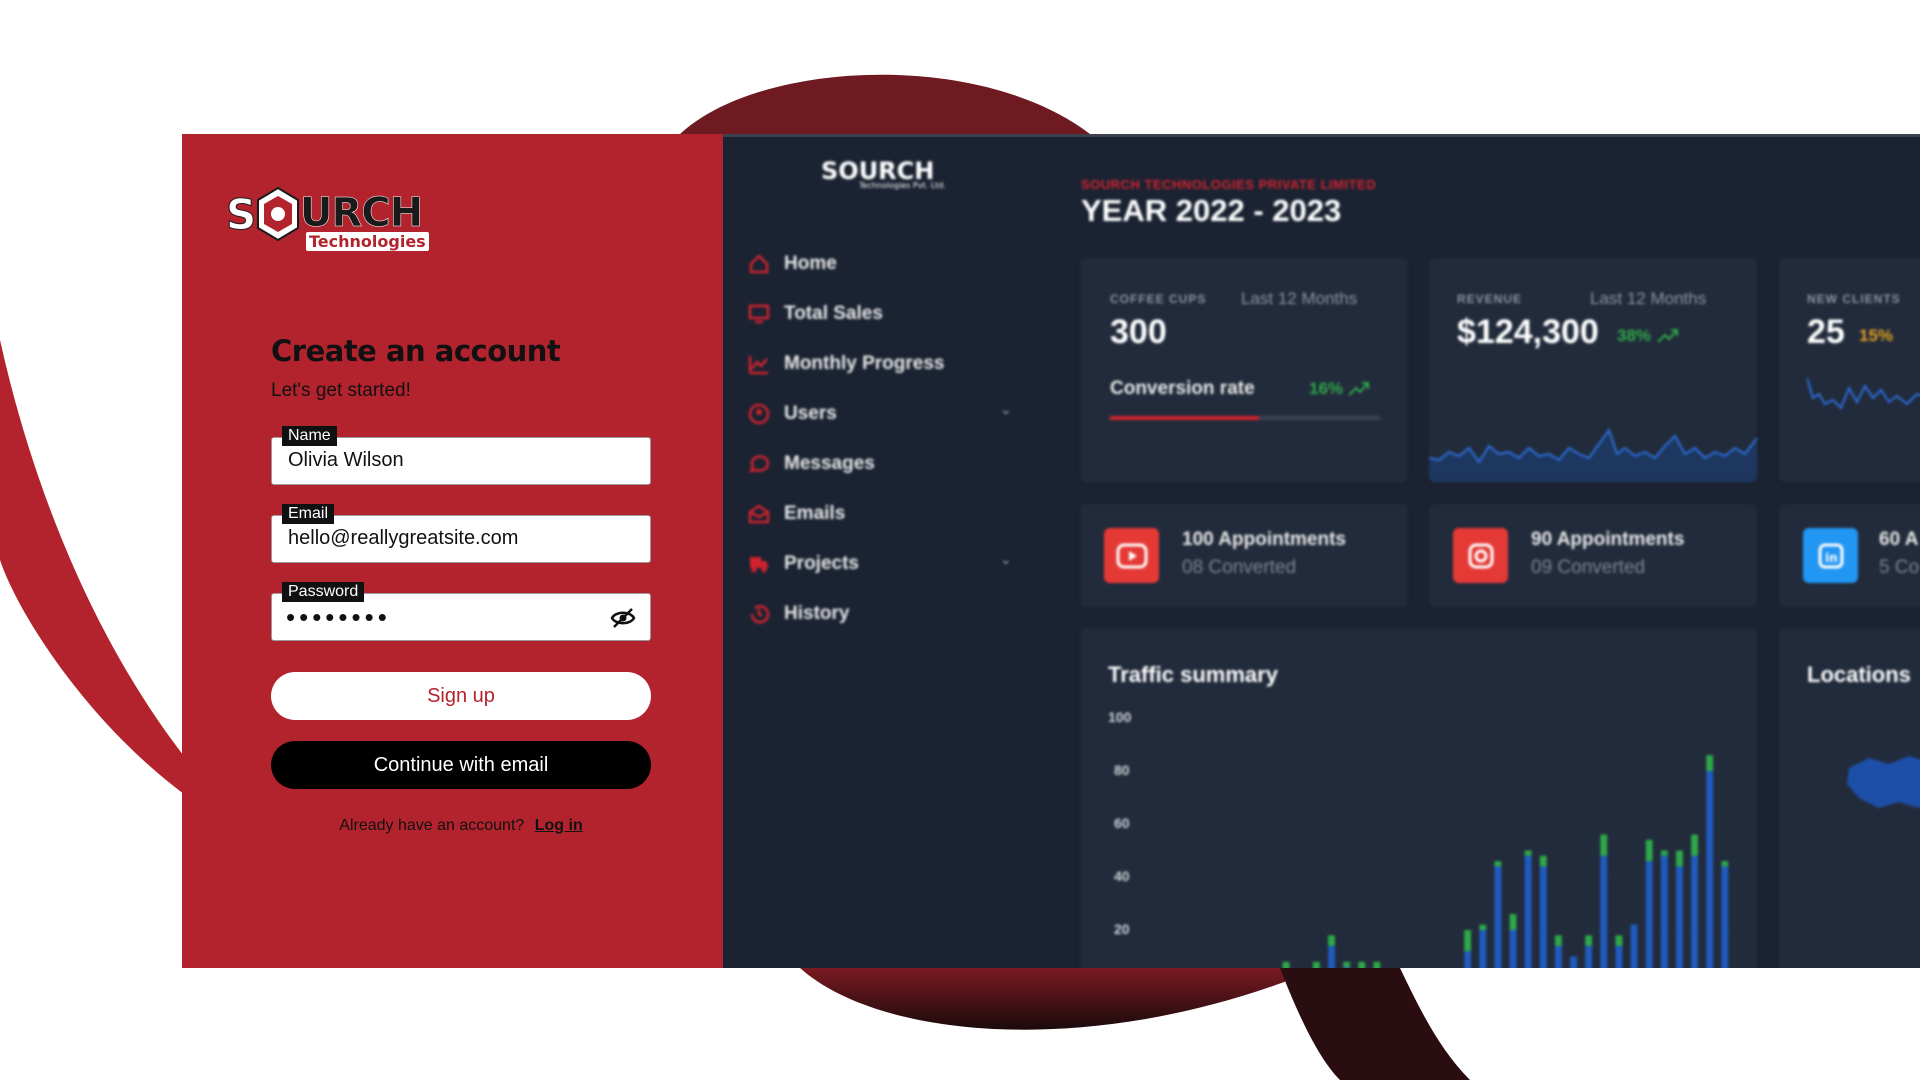  I want to click on company-logo: S URCH Technologies, so click(327, 219).